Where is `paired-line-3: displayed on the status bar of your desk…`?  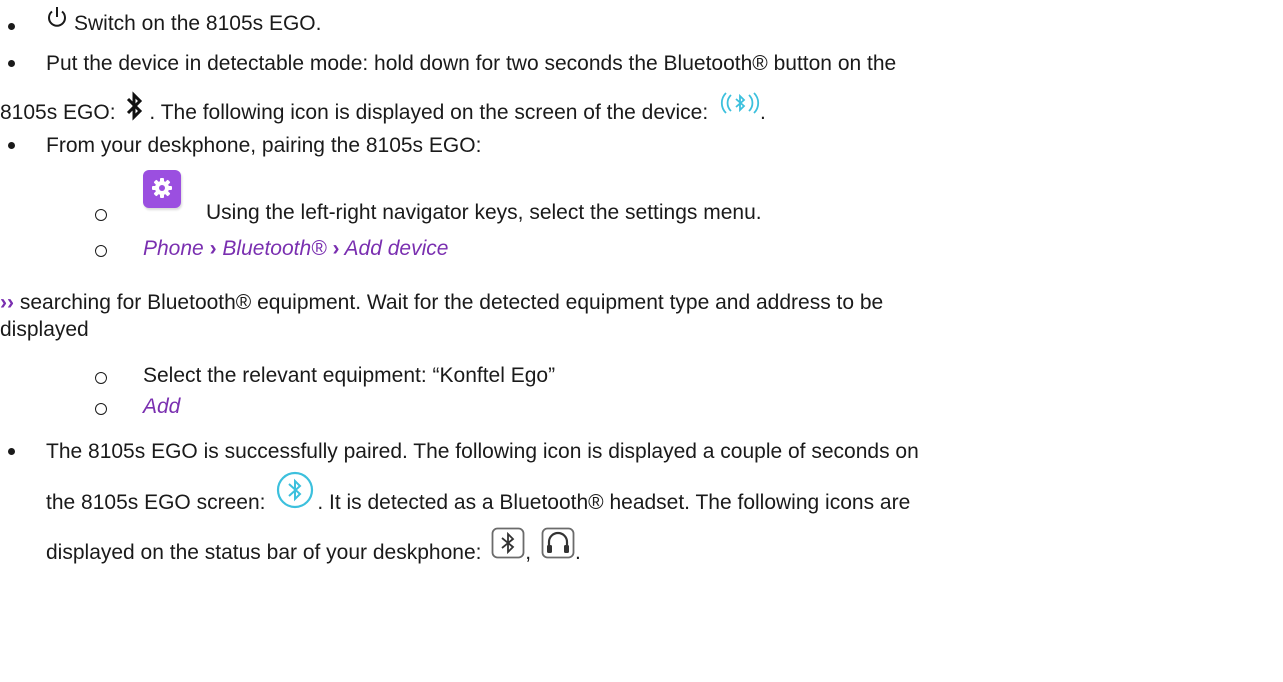 paired-line-3: displayed on the status bar of your desk… is located at coordinates (313, 547).